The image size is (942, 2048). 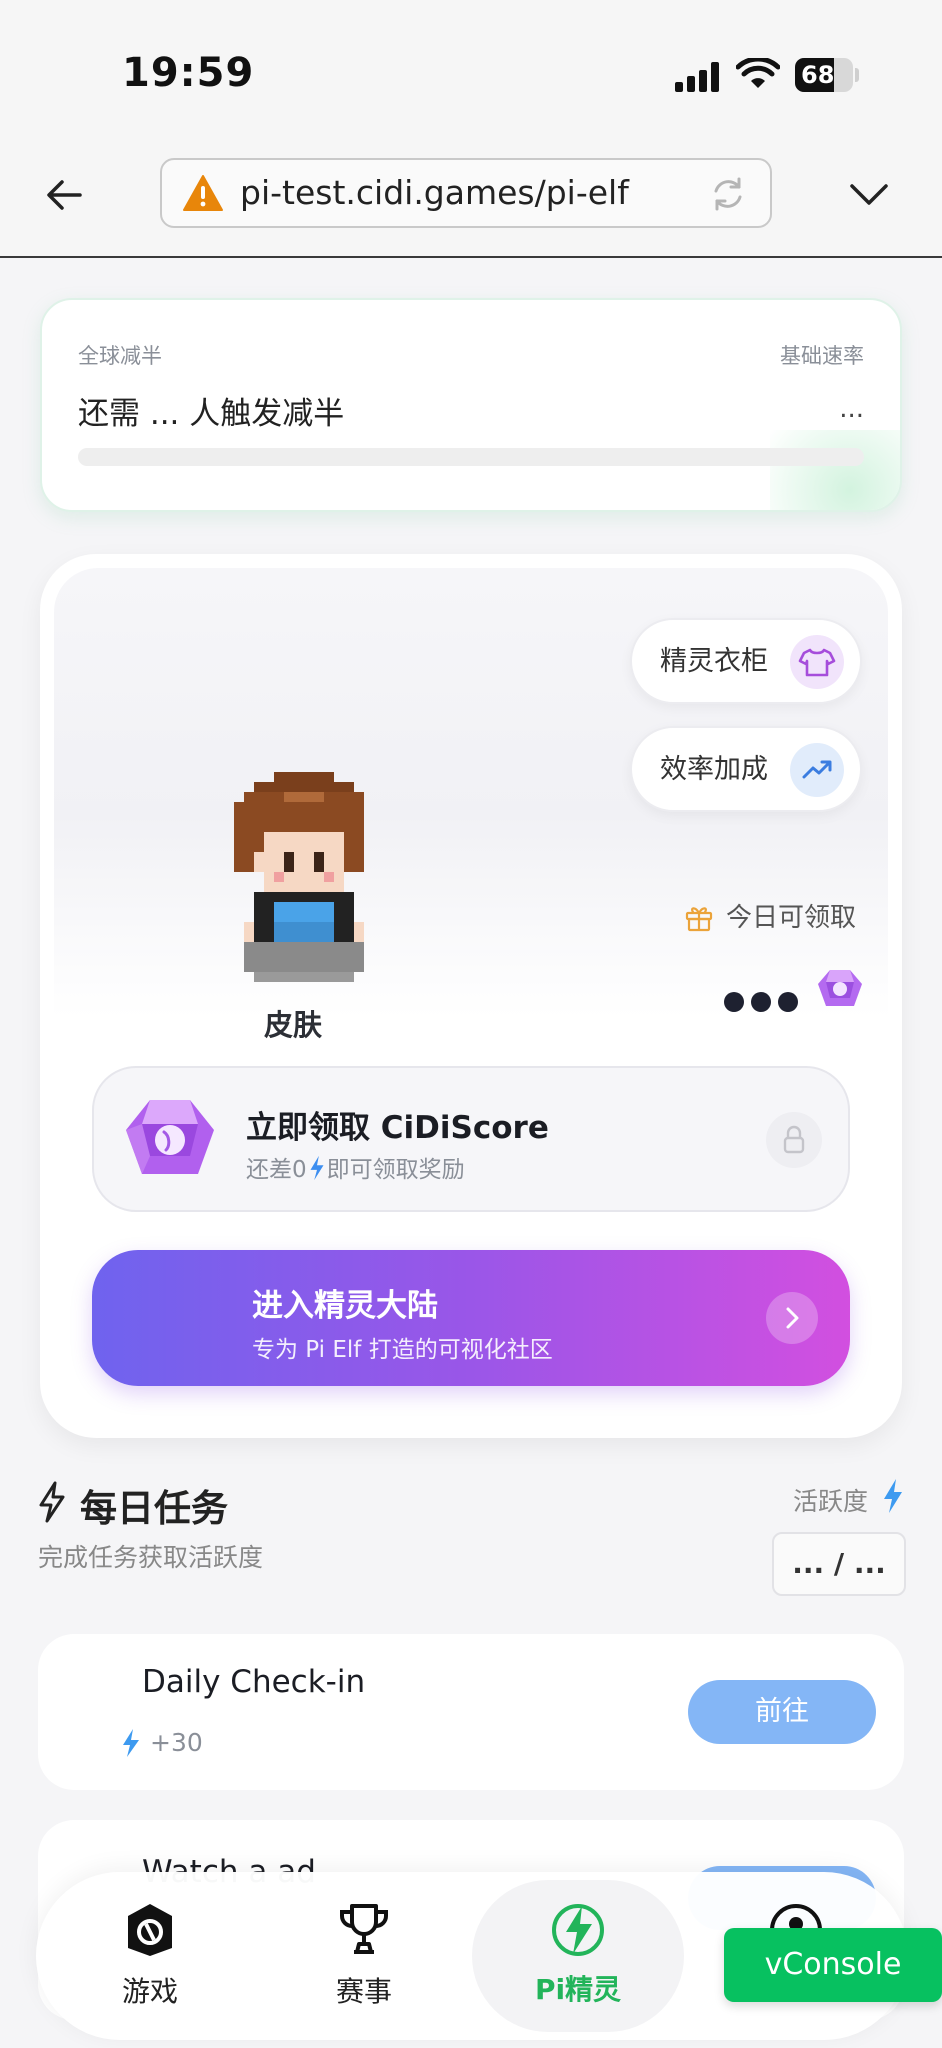 I want to click on status-time: 19:59, so click(x=188, y=73).